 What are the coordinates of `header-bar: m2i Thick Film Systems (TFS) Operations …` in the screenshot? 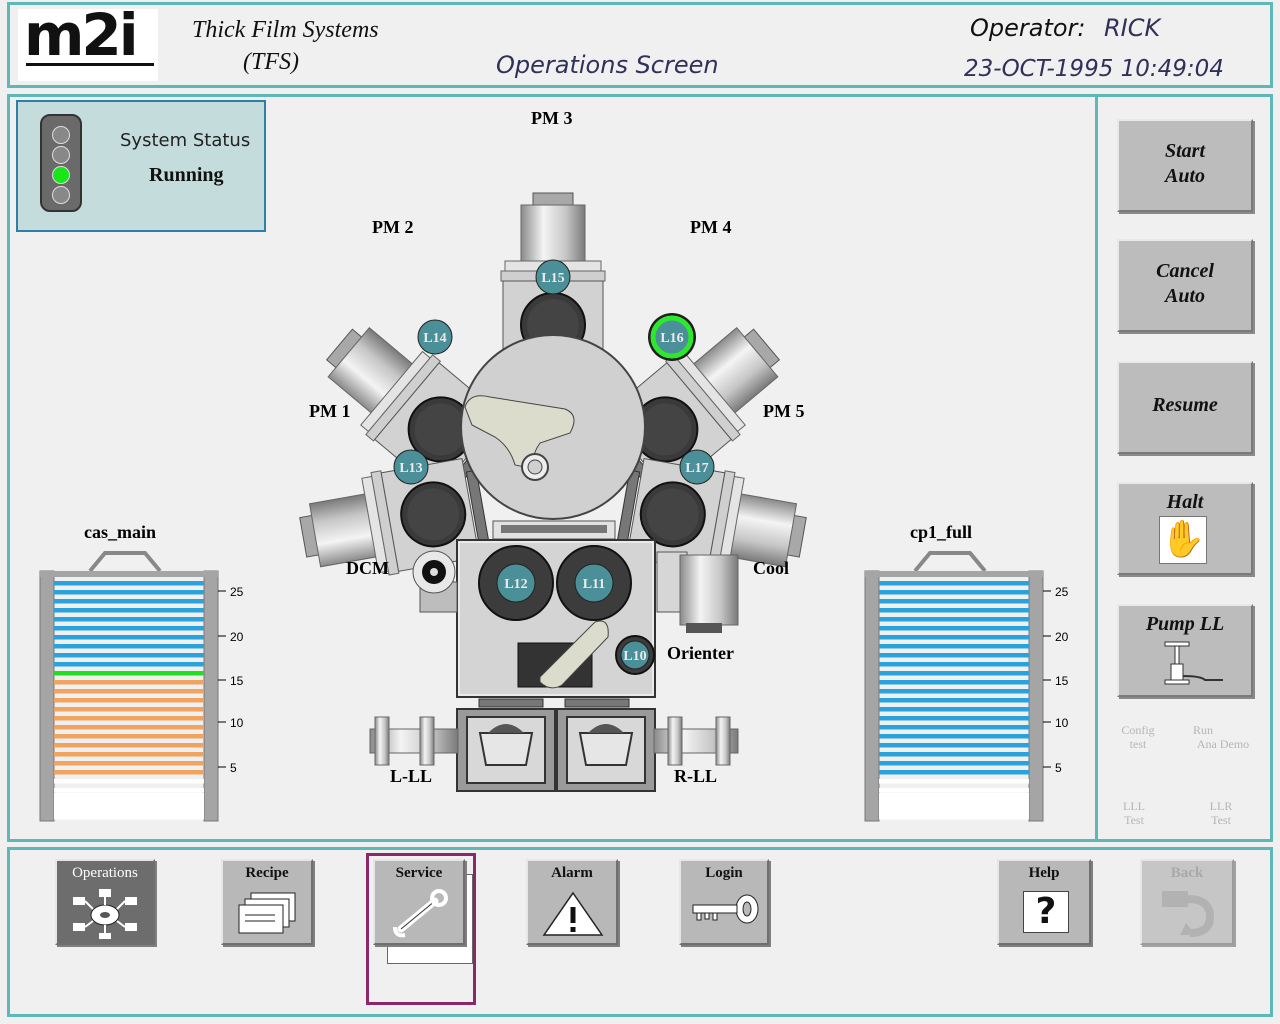 It's located at (640, 44).